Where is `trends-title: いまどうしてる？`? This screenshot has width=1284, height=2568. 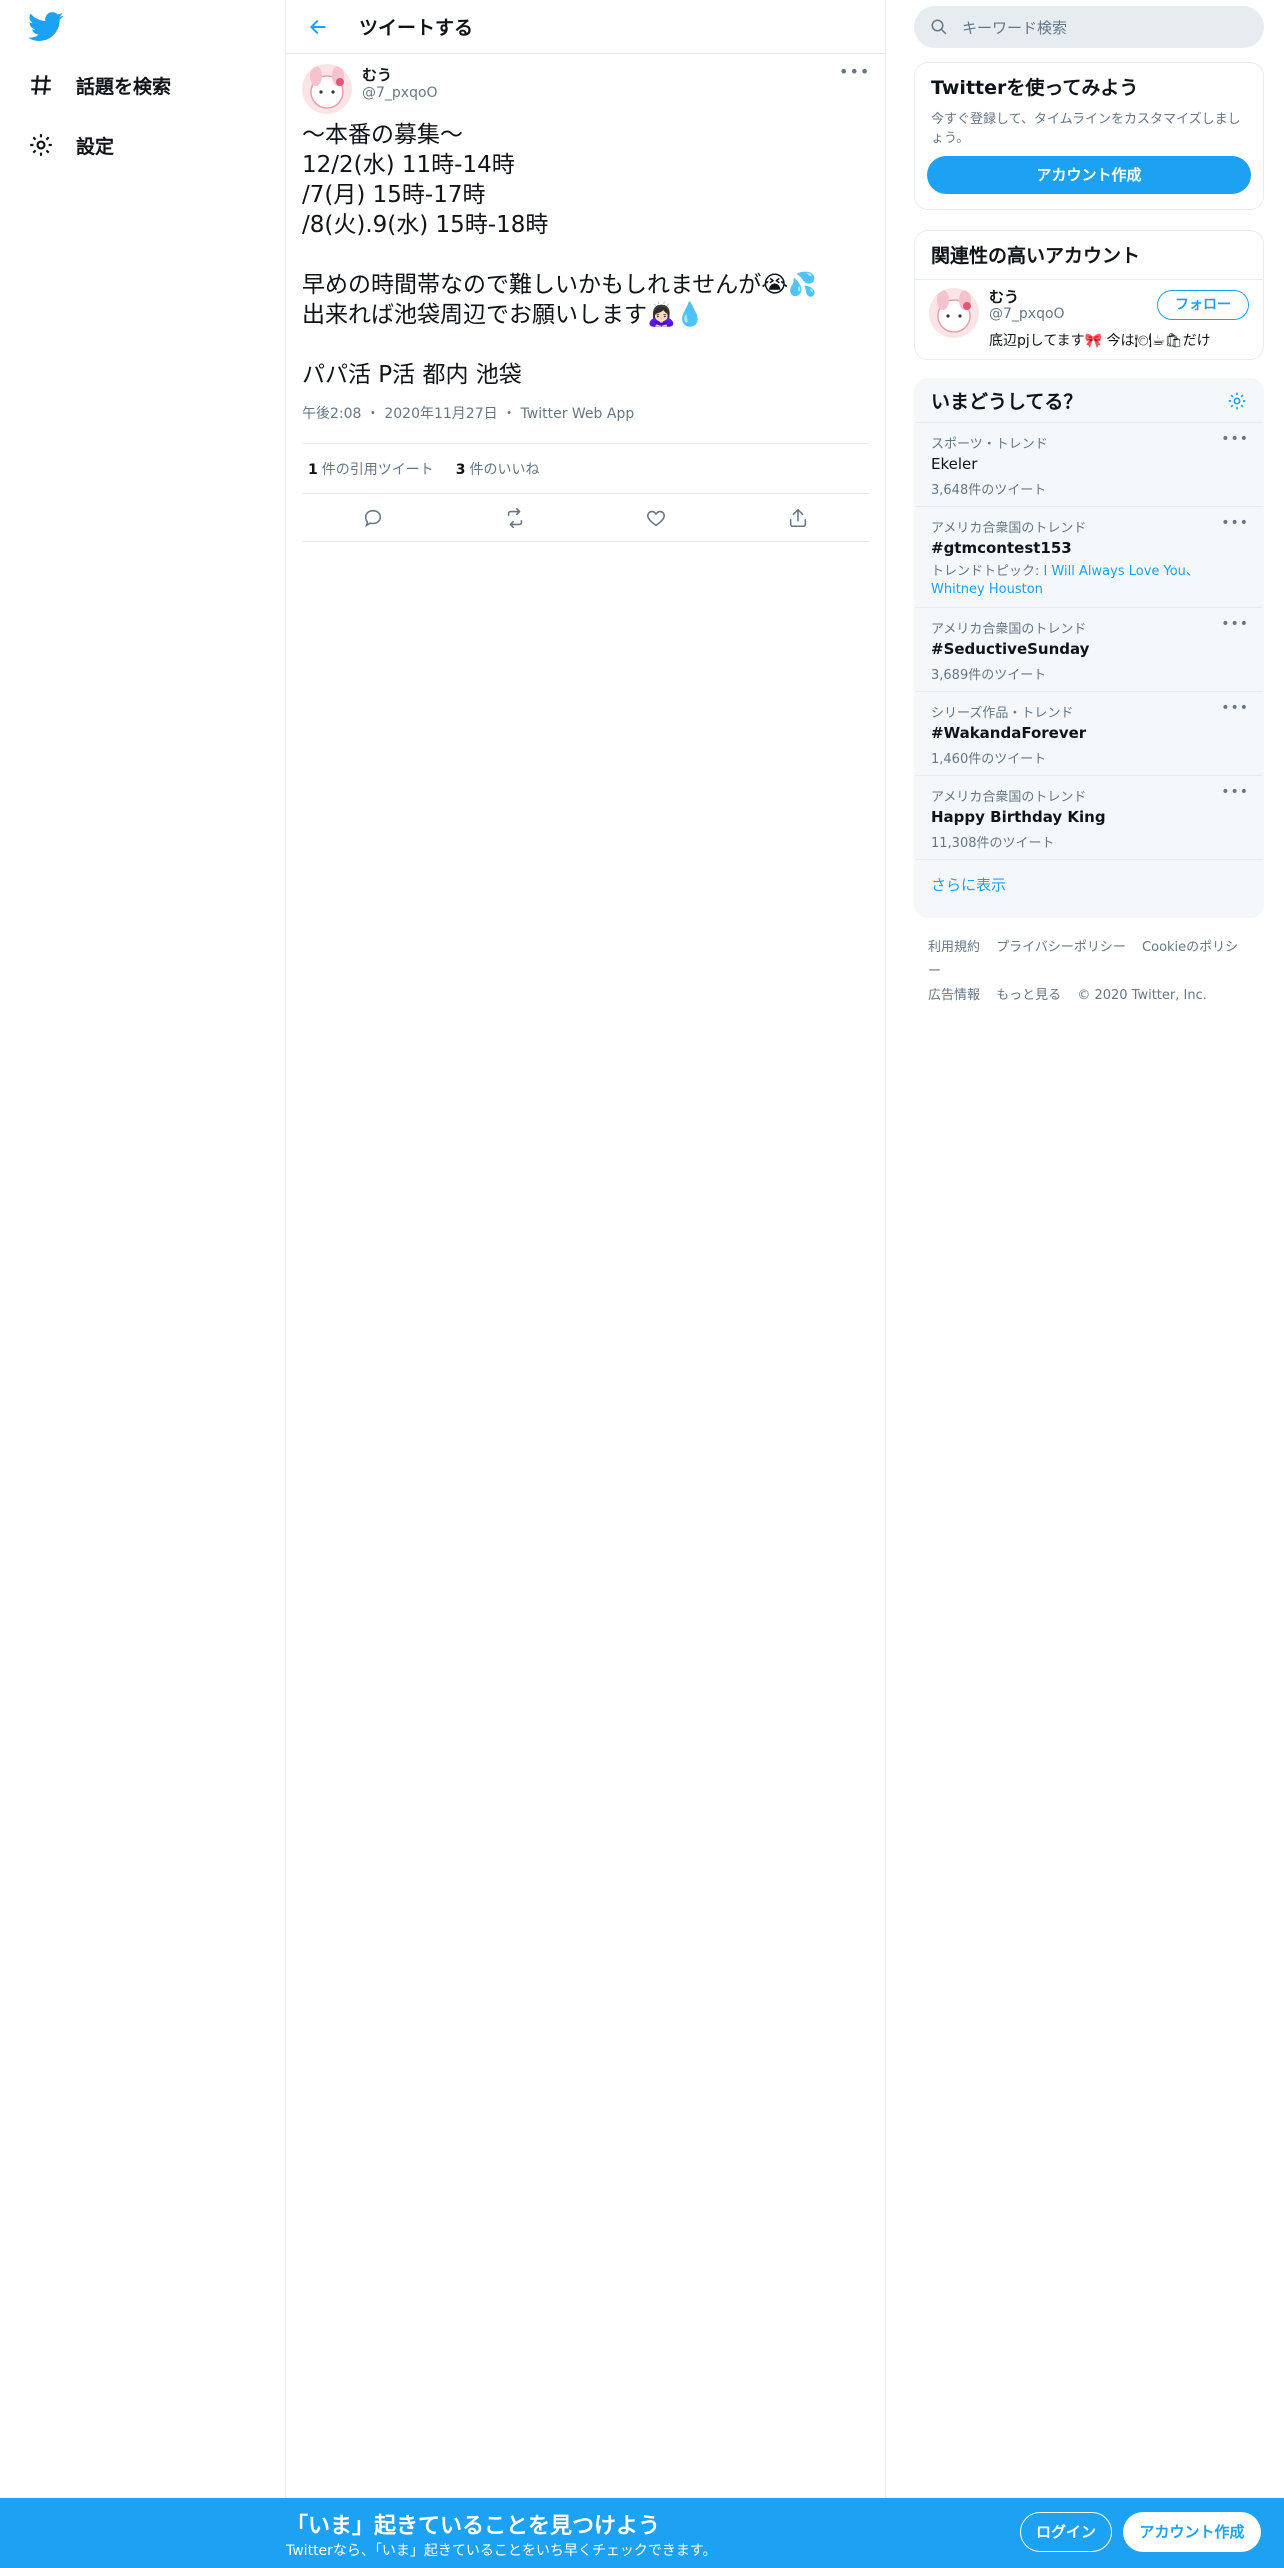
trends-title: いまどうしてる？ is located at coordinates (1007, 402).